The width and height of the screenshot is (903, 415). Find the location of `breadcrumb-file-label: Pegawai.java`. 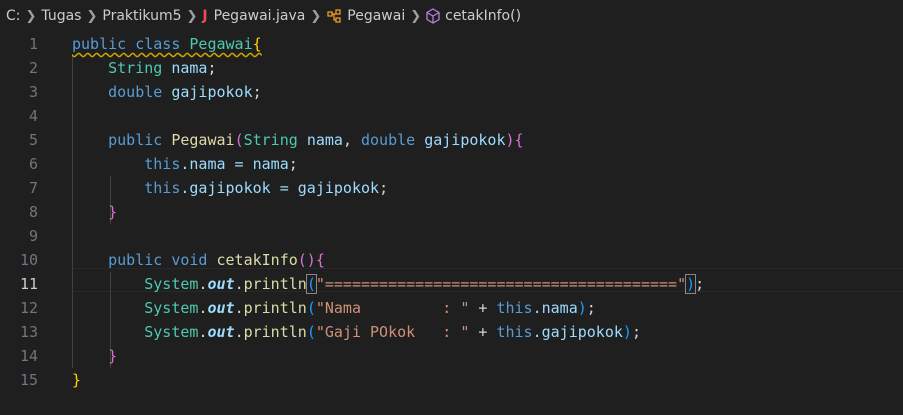

breadcrumb-file-label: Pegawai.java is located at coordinates (259, 16).